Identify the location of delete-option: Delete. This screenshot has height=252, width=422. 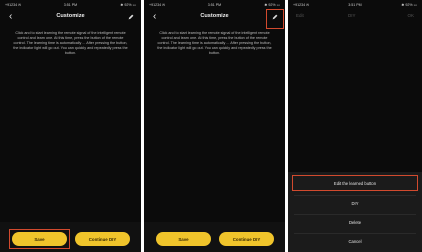
(355, 221).